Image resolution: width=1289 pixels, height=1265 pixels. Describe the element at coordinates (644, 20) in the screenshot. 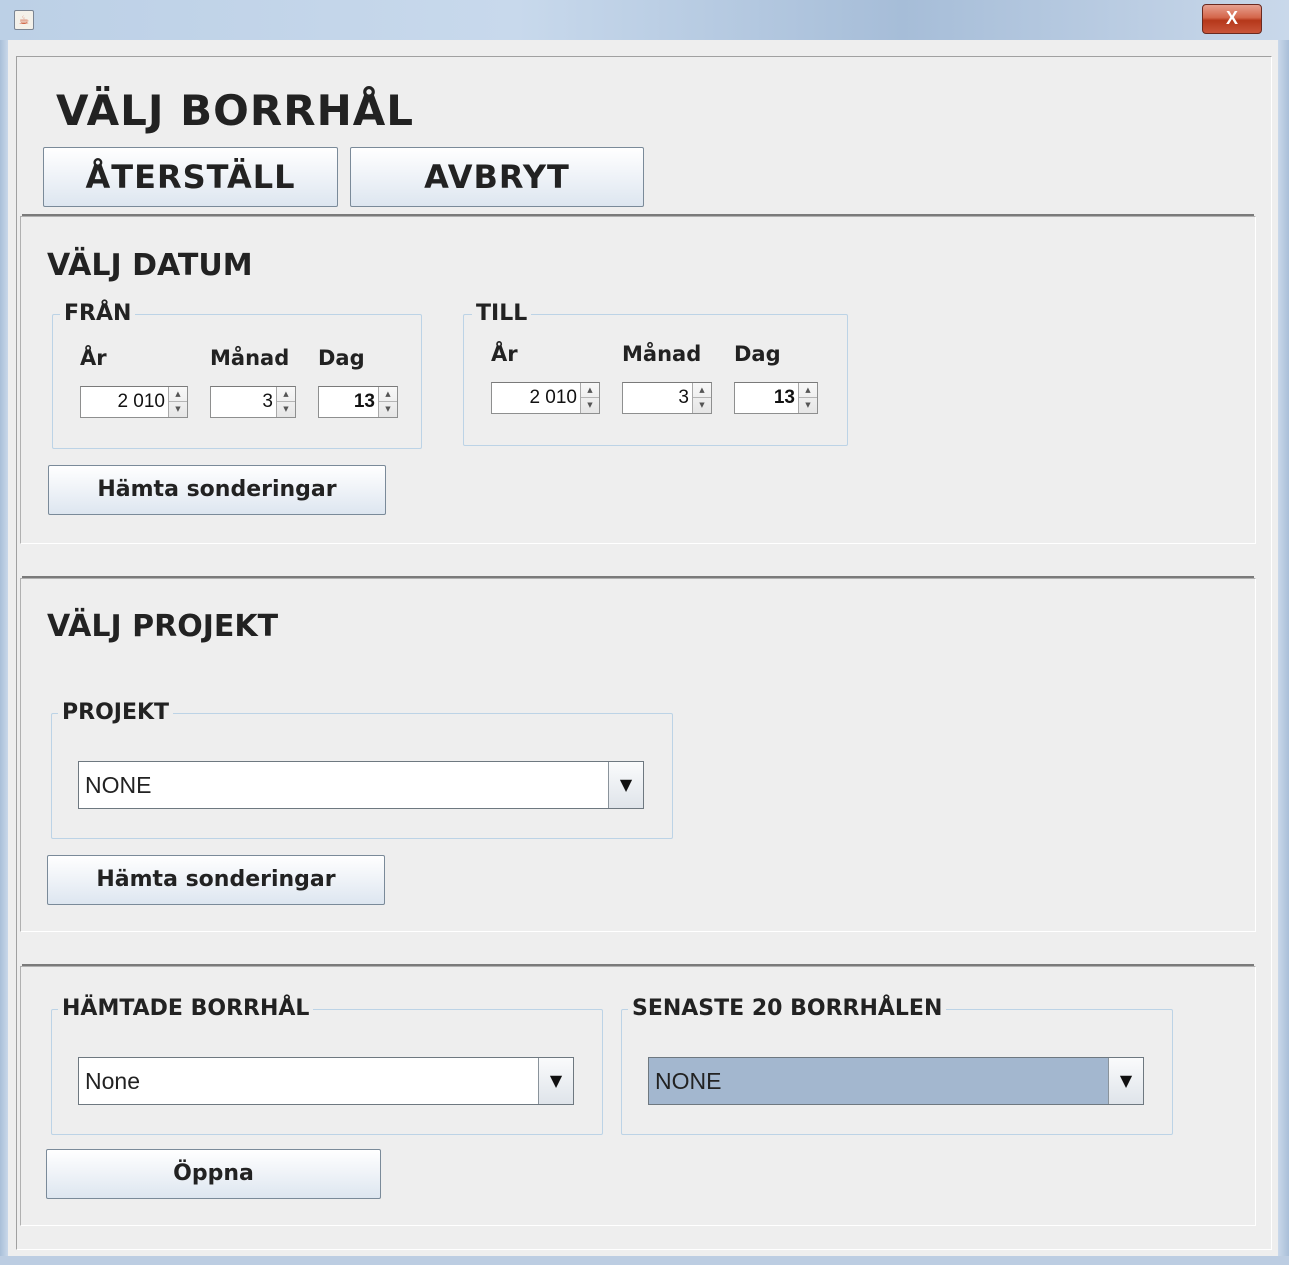

I see `title-bar: ☕ X` at that location.